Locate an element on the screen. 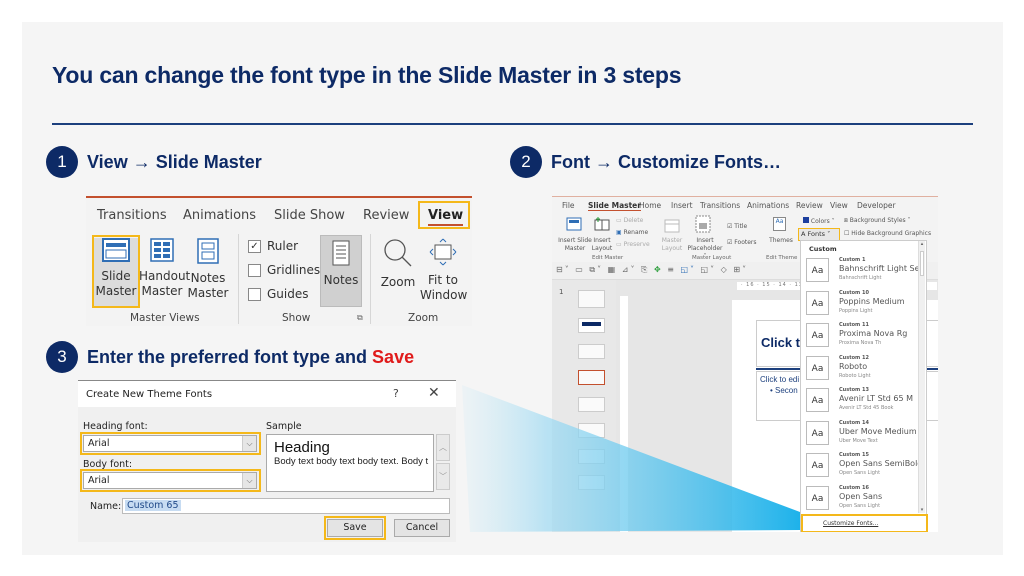  text-icon: ≡ is located at coordinates (671, 269).